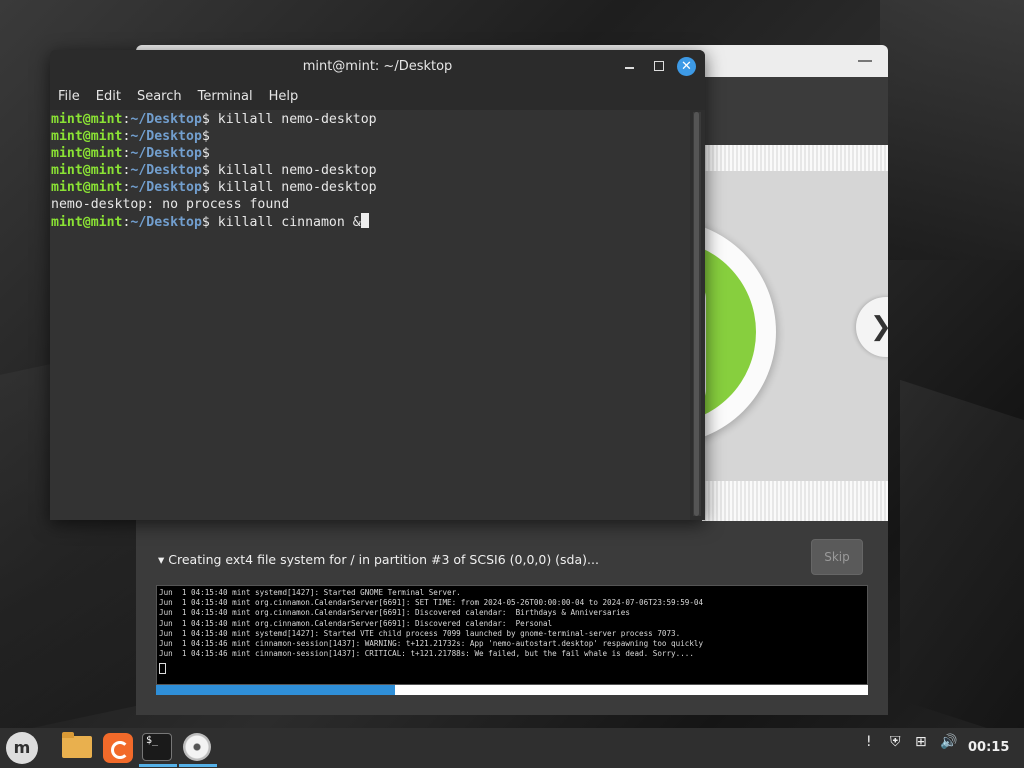 The width and height of the screenshot is (1024, 768). I want to click on network-icon: ⊞, so click(921, 742).